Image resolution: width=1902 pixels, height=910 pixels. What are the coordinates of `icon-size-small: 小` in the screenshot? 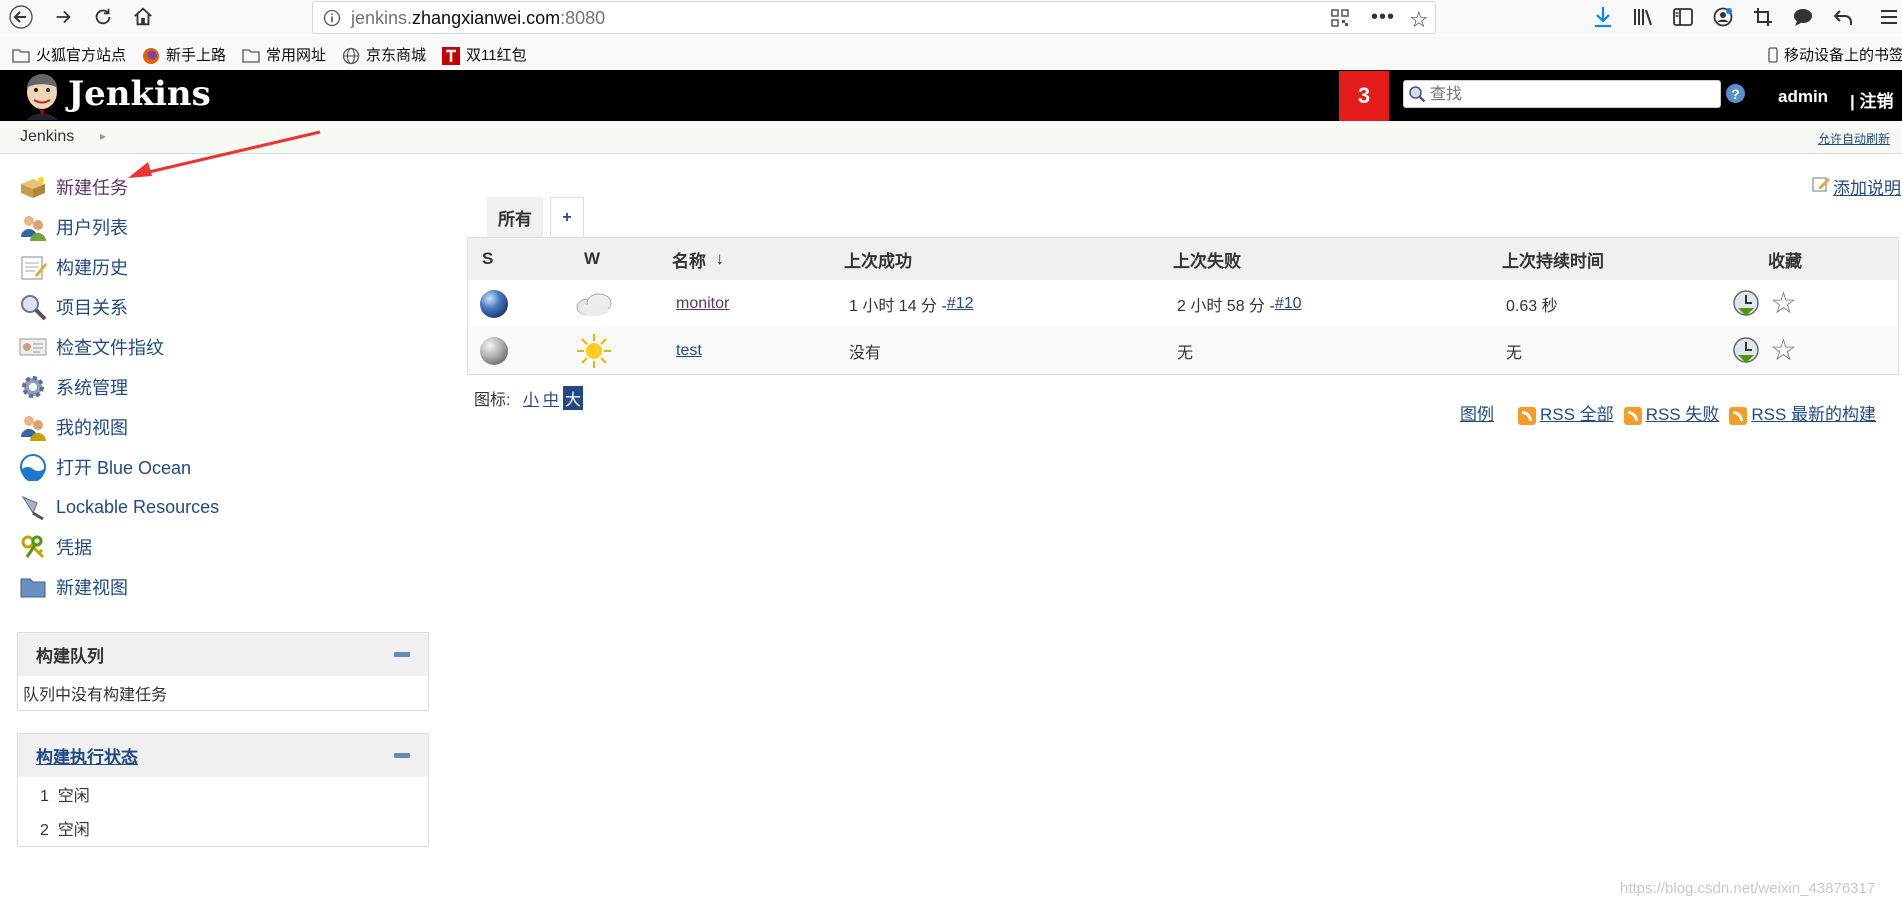 It's located at (531, 398).